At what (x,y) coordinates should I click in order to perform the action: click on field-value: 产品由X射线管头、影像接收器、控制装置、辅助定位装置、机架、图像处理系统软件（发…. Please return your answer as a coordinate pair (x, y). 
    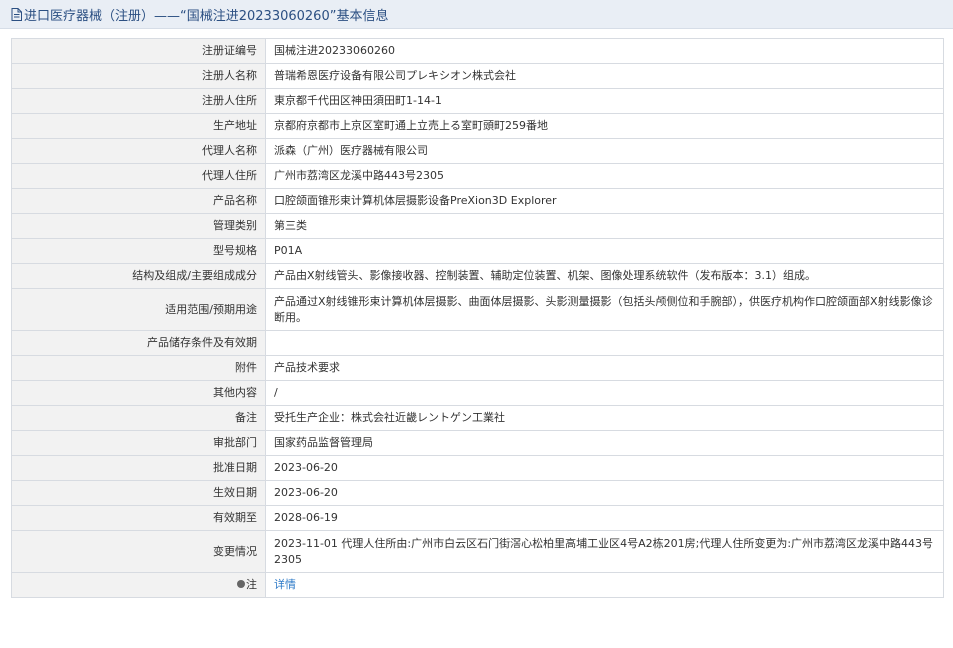
    Looking at the image, I should click on (604, 276).